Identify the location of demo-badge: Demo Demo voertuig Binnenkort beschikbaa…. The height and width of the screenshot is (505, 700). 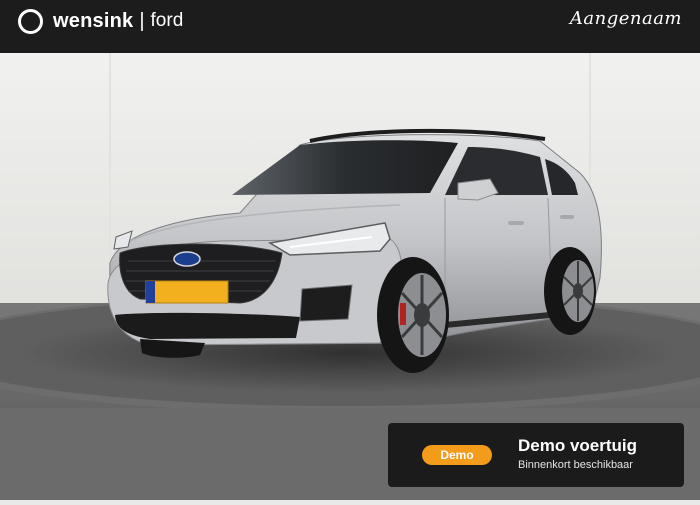
(536, 455).